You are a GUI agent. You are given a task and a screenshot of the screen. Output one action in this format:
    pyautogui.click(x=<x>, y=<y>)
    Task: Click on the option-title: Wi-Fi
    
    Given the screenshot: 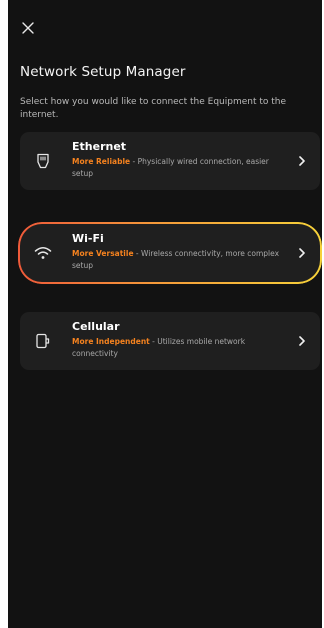 What is the action you would take?
    pyautogui.click(x=88, y=238)
    